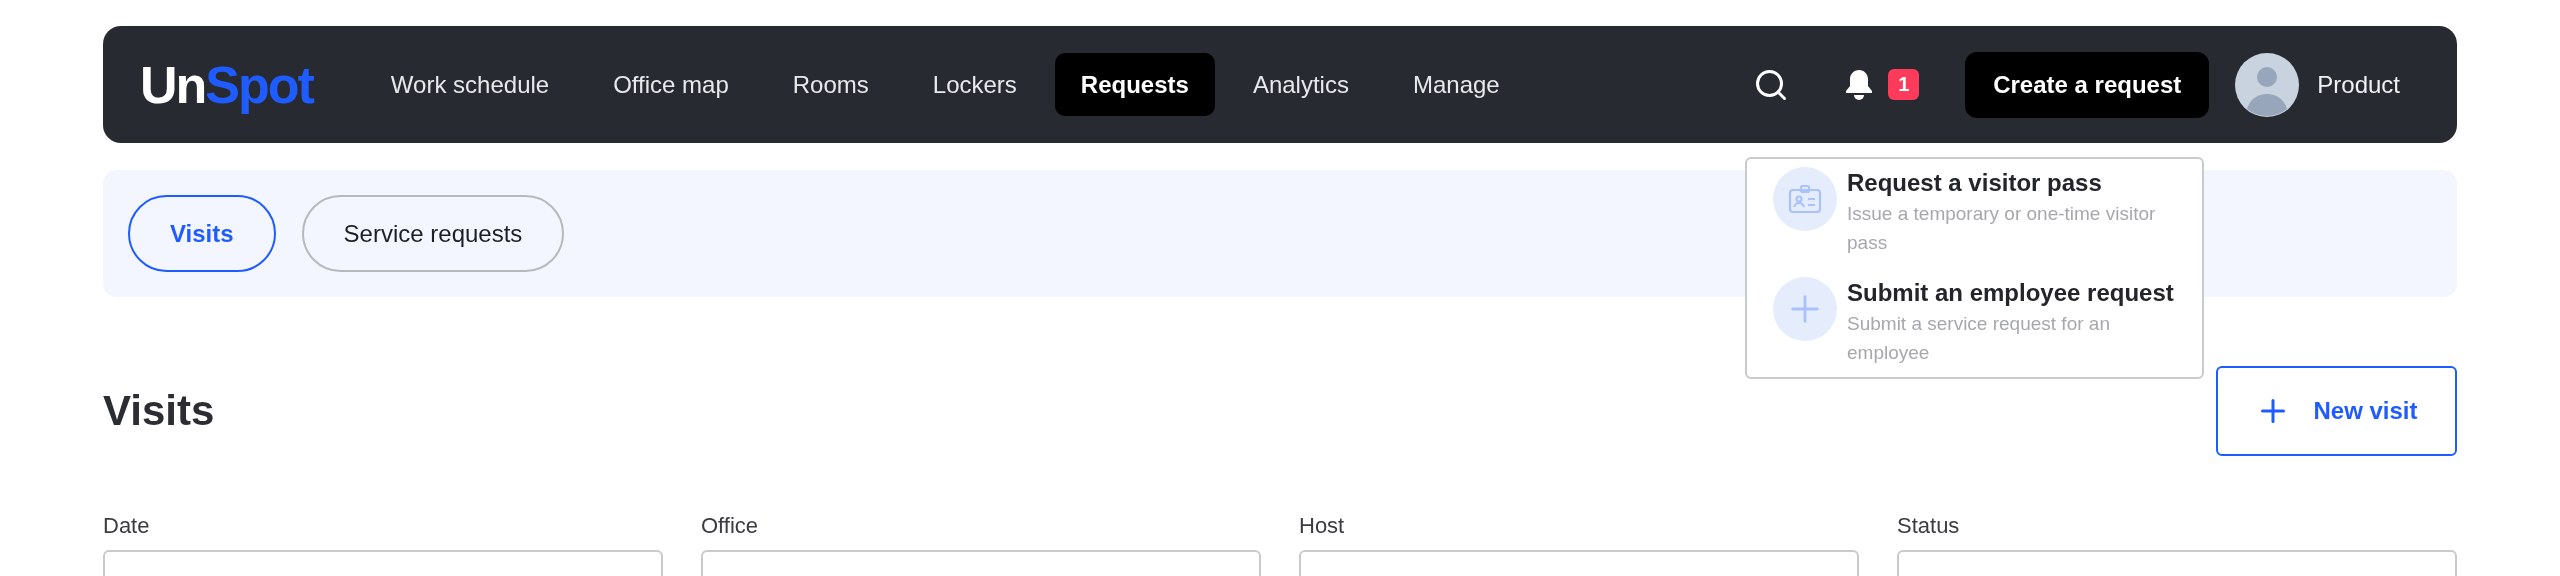  I want to click on id-card-icon, so click(1805, 199).